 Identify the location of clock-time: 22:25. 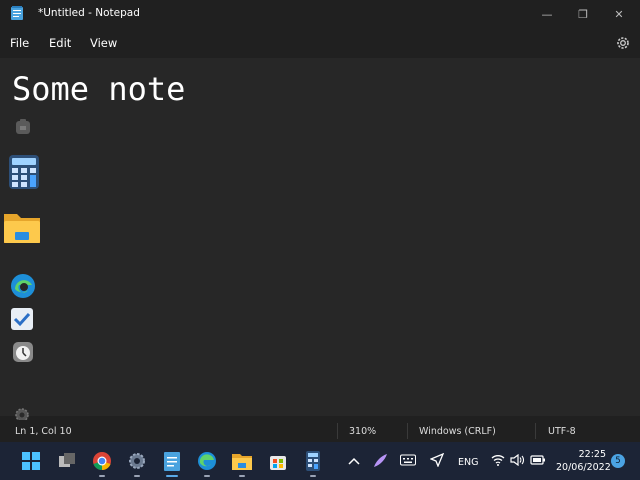
(591, 454).